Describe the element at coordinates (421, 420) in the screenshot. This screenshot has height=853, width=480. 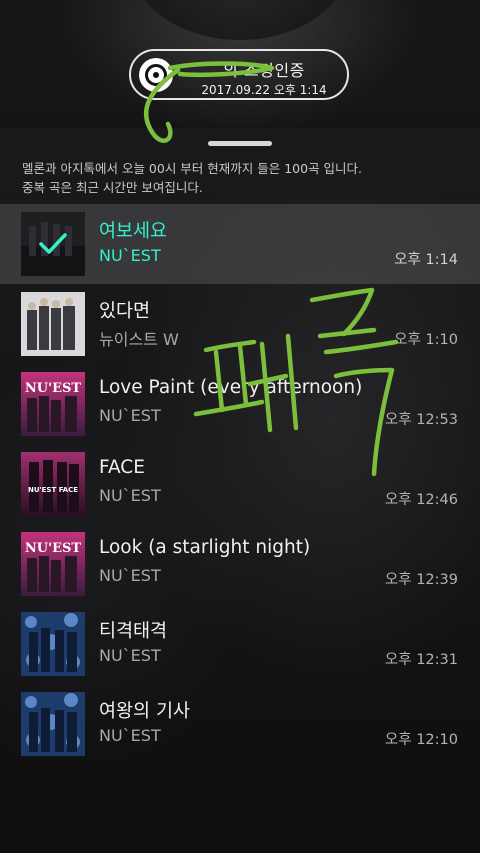
I see `play-time: 오후 12:53` at that location.